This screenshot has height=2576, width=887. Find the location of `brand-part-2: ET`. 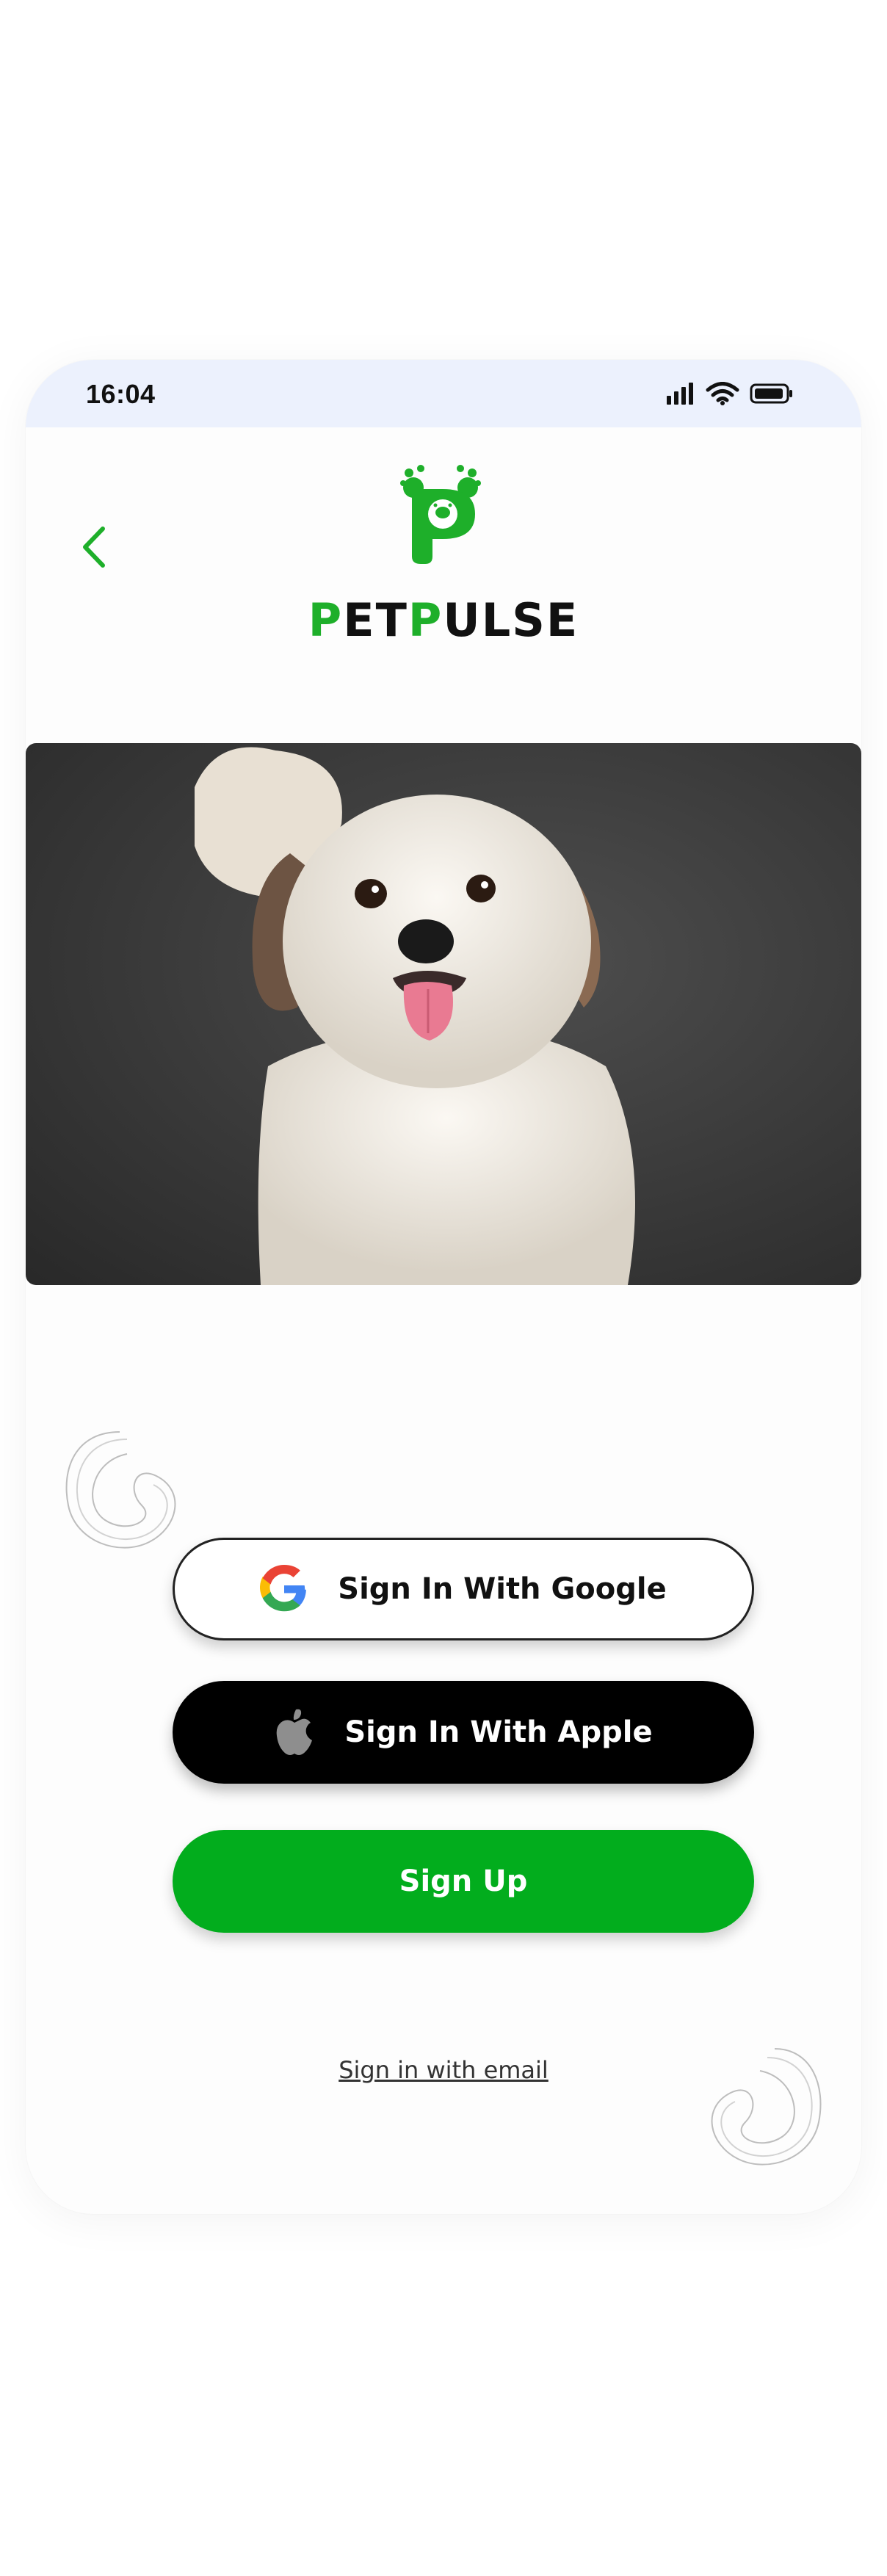

brand-part-2: ET is located at coordinates (375, 620).